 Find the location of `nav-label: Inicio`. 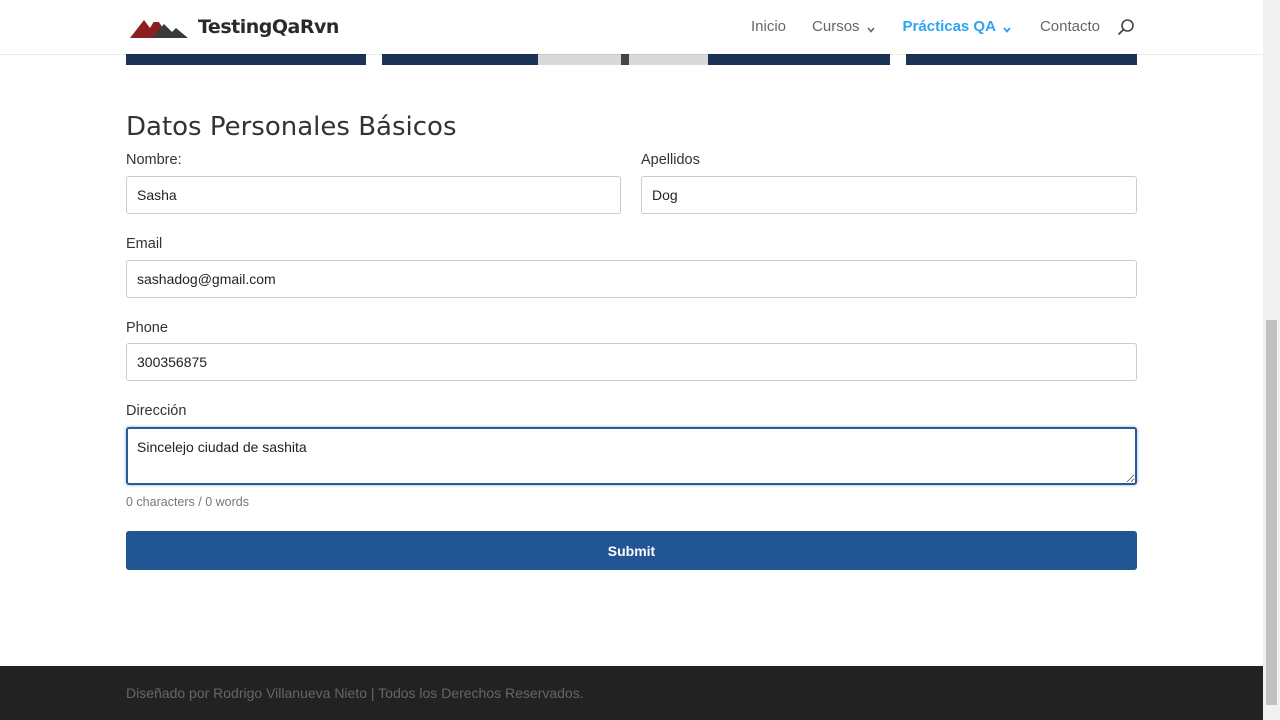

nav-label: Inicio is located at coordinates (769, 26).